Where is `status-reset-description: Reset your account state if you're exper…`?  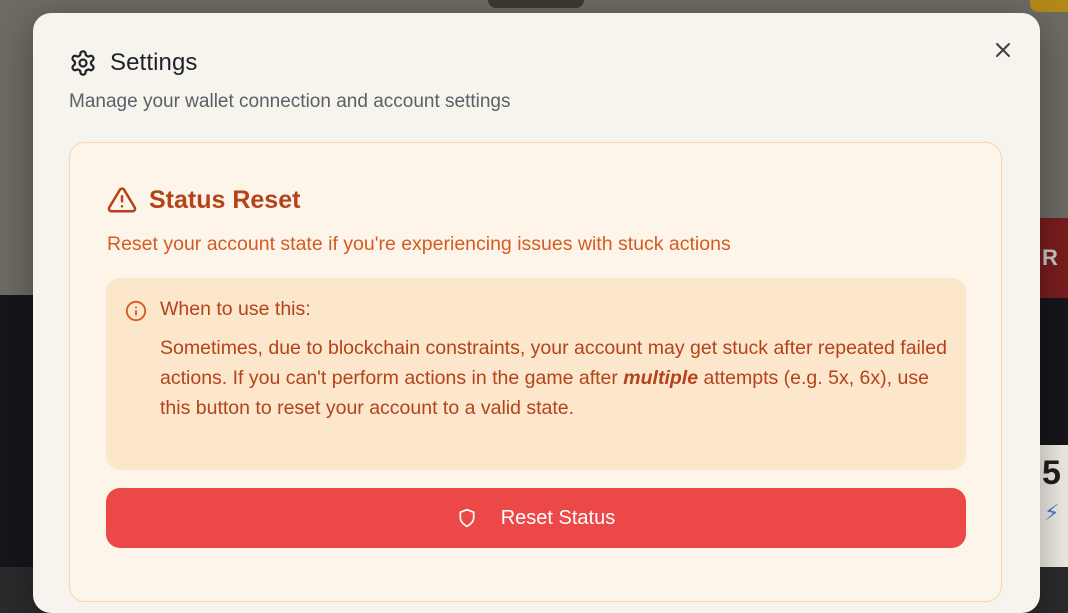 status-reset-description: Reset your account state if you're exper… is located at coordinates (419, 244).